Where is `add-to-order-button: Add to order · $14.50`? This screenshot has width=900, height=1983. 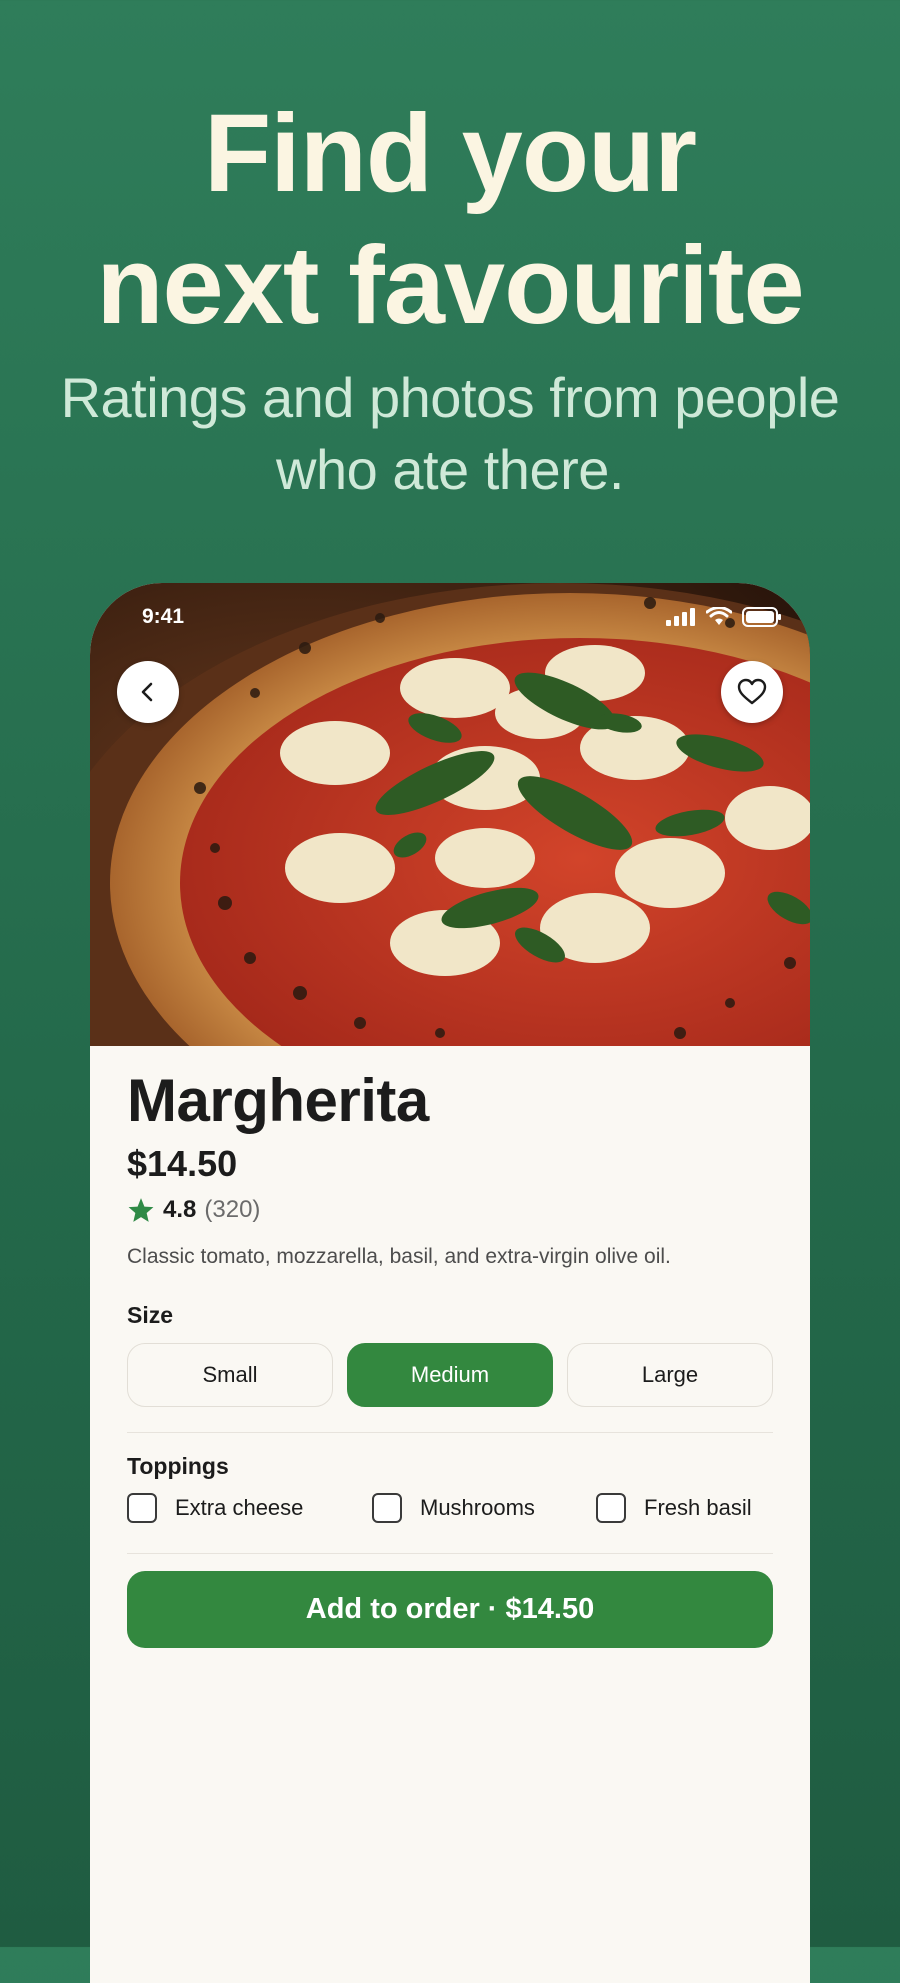
add-to-order-button: Add to order · $14.50 is located at coordinates (450, 1609).